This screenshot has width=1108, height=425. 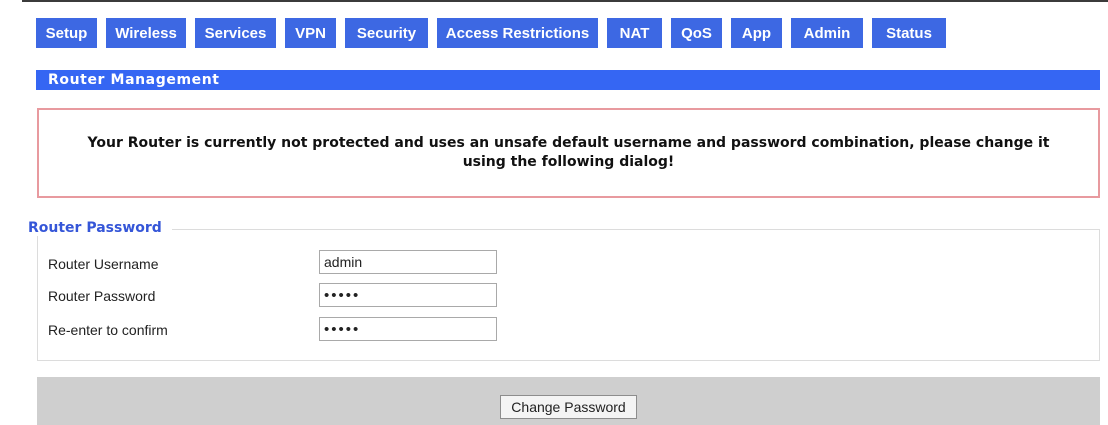 I want to click on tab-admin: Admin, so click(x=827, y=33).